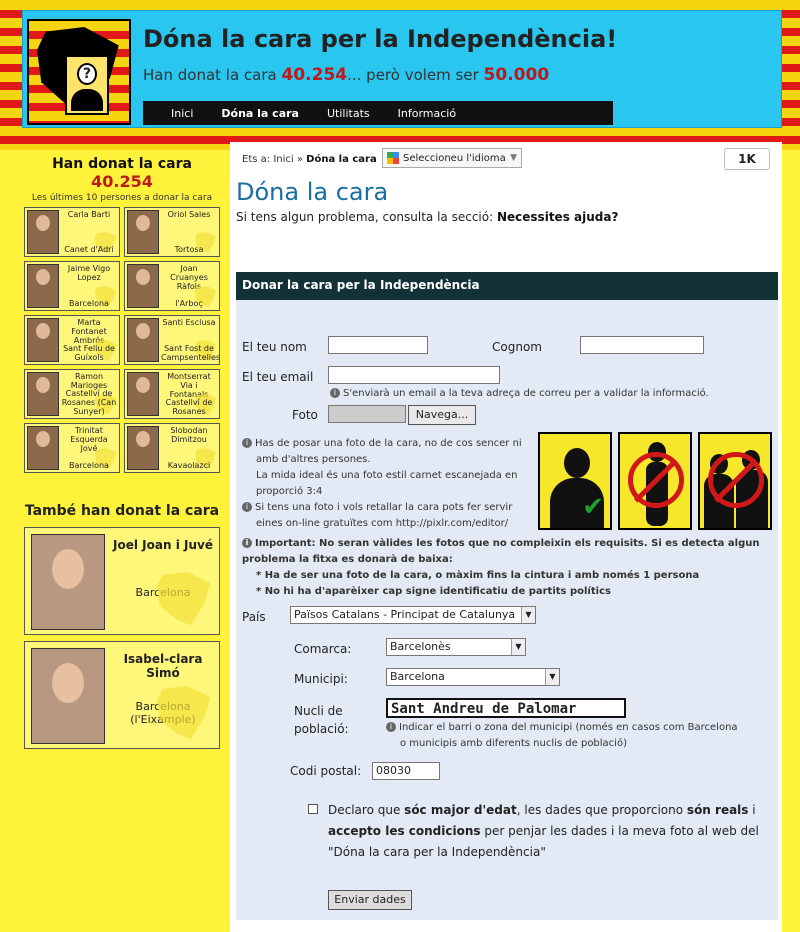 The width and height of the screenshot is (800, 932). I want to click on language-selector: Seleccioneu l'idioma ▼, so click(452, 158).